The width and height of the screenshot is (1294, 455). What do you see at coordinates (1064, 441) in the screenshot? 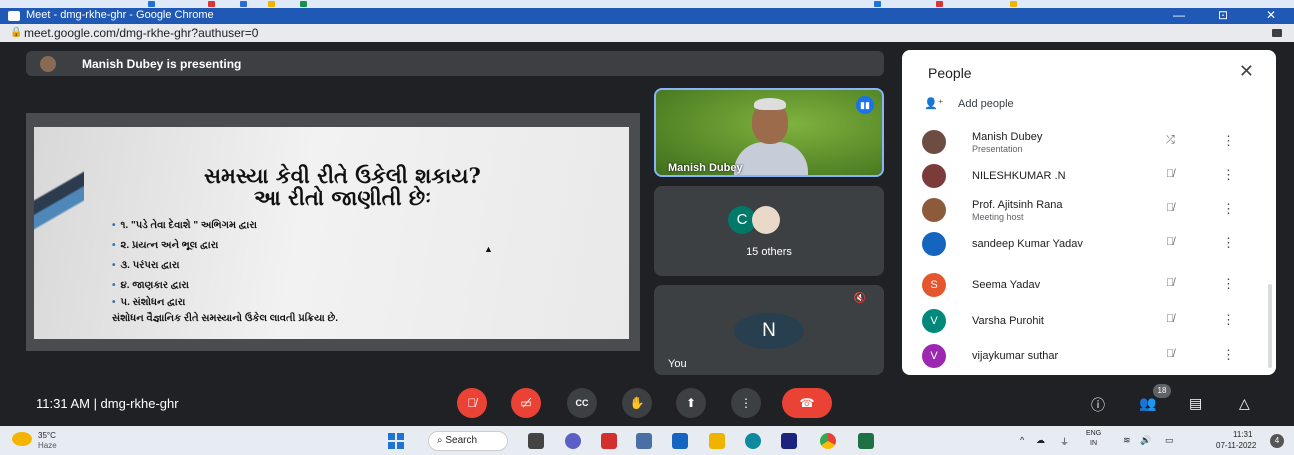
I see `usb-icon: ⏚` at bounding box center [1064, 441].